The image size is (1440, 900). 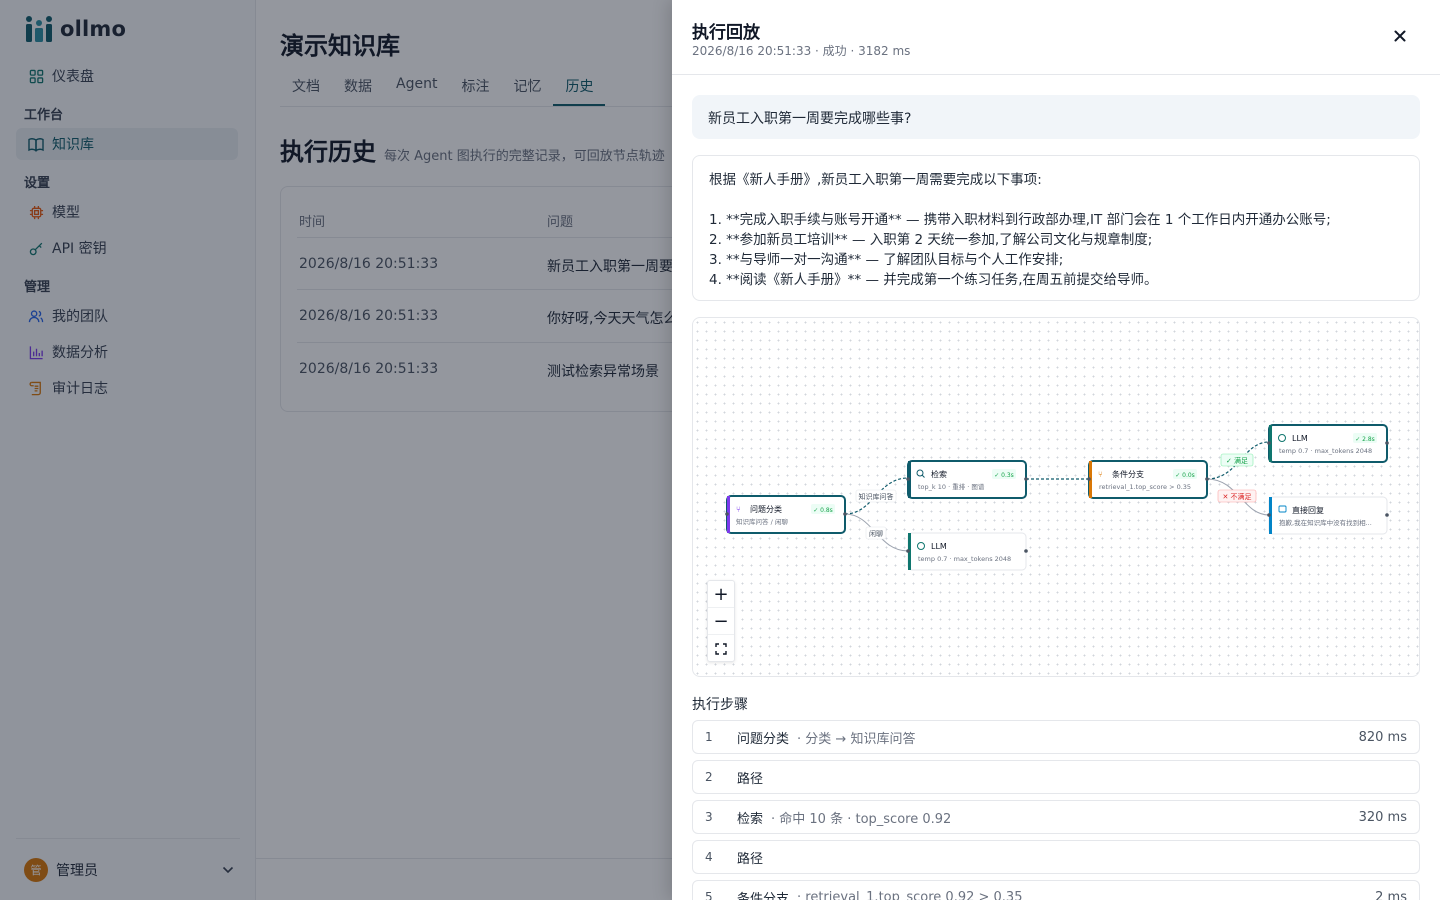 I want to click on node-title: 问题分类, so click(x=766, y=509).